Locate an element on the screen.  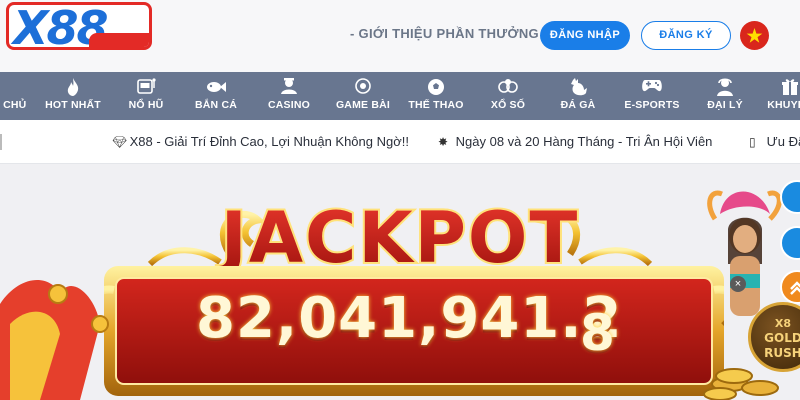
nav-item-promotions: KHUYẾN is located at coordinates (781, 96).